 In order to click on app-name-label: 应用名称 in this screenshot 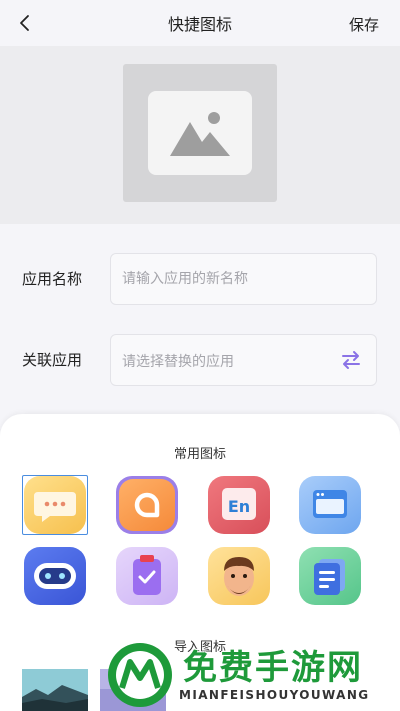, I will do `click(52, 279)`.